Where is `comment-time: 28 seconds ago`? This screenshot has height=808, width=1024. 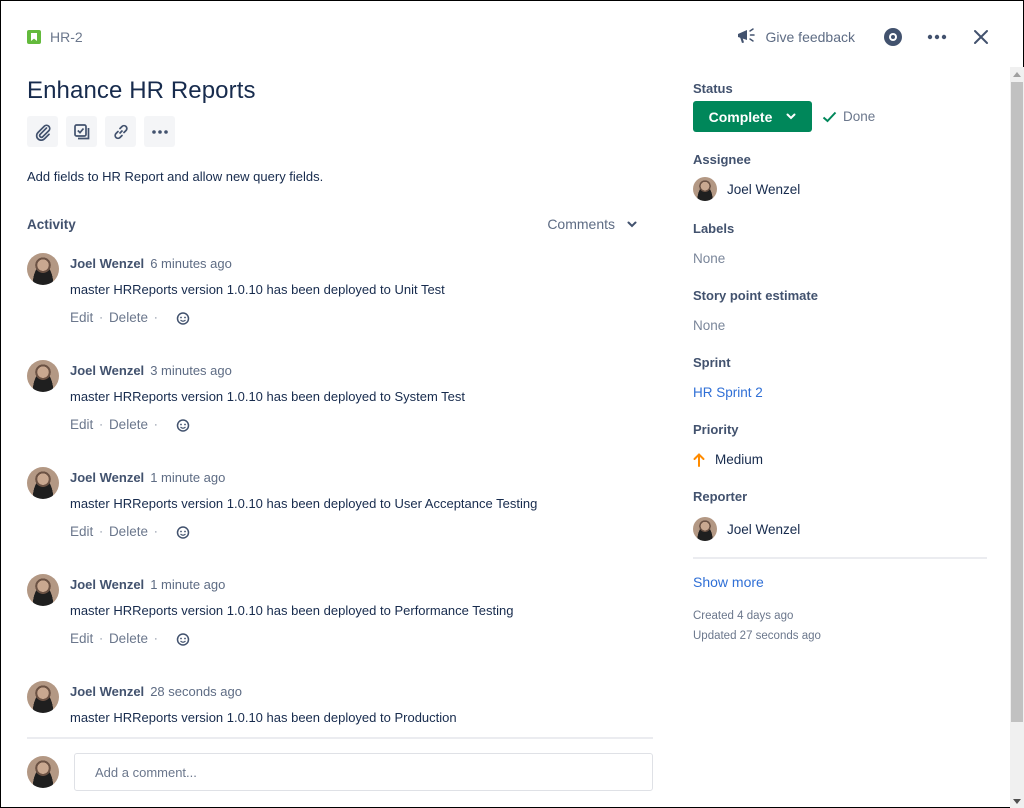 comment-time: 28 seconds ago is located at coordinates (196, 691).